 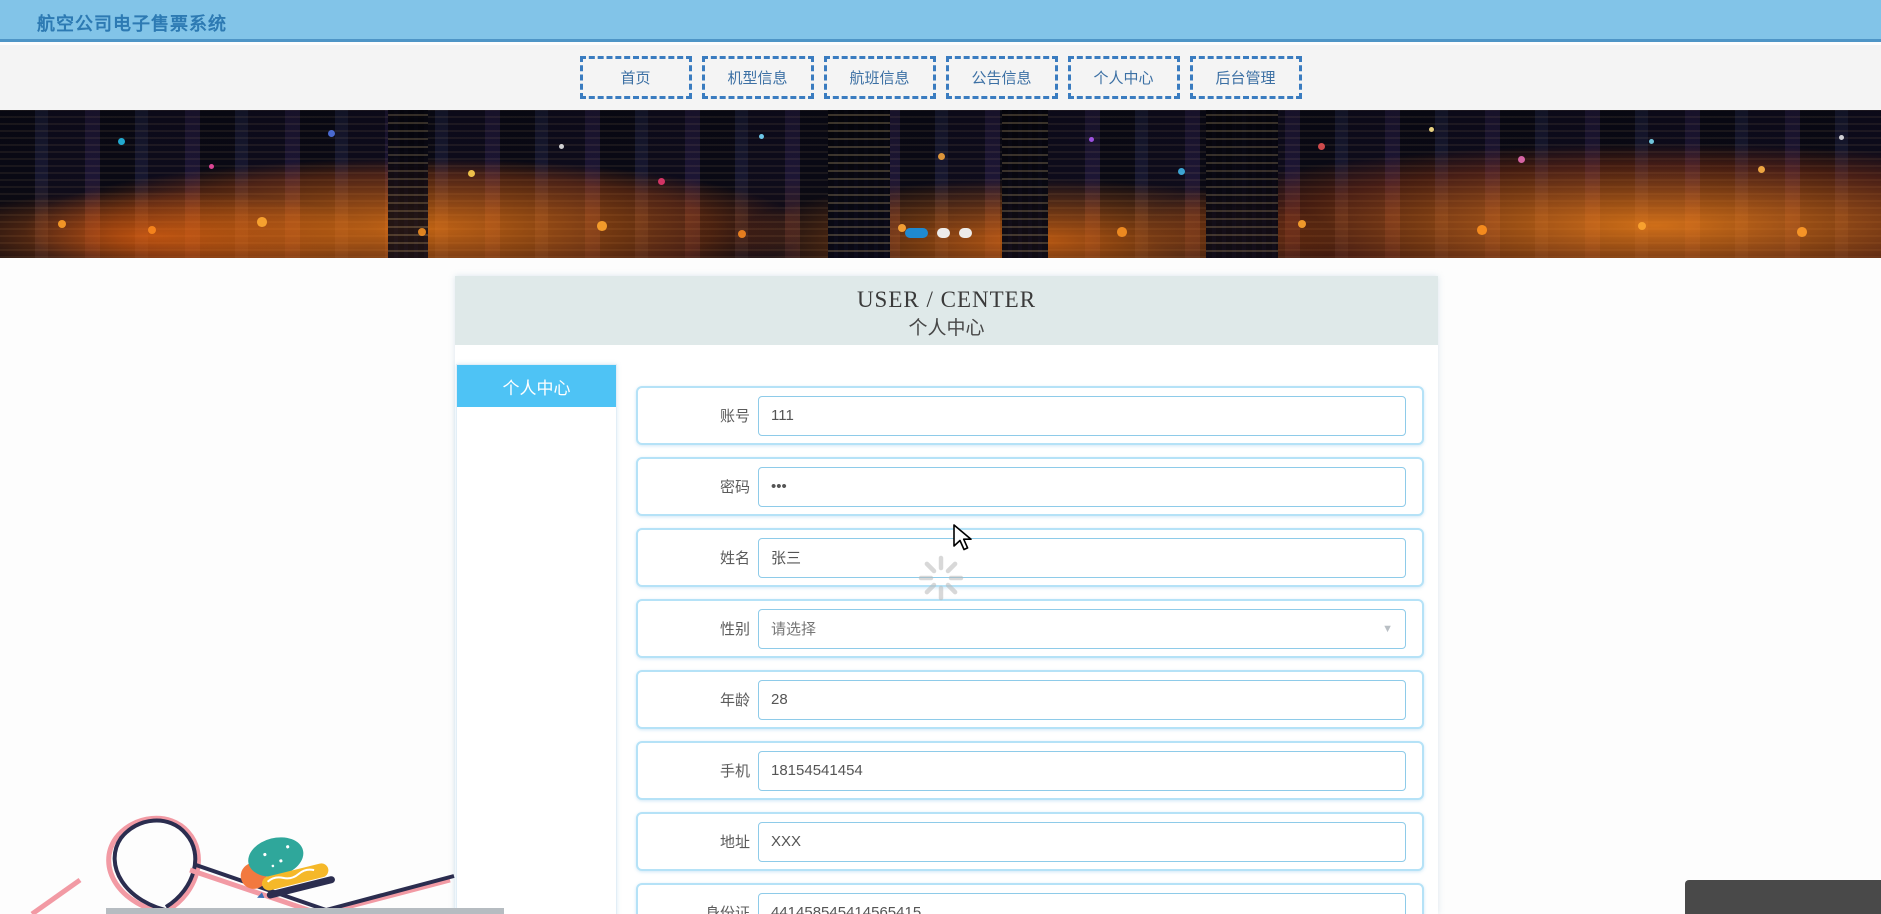 I want to click on account-row: 账号, so click(x=1030, y=415).